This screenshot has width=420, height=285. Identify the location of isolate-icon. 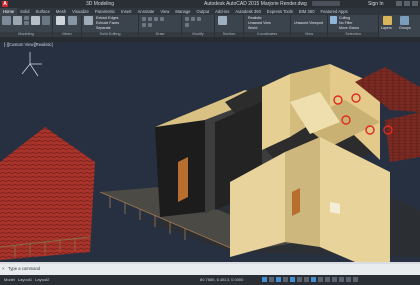
(334, 279).